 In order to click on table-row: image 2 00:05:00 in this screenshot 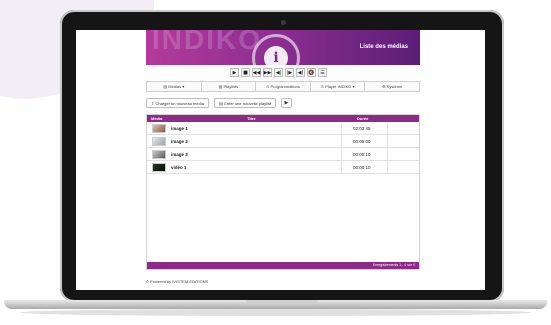, I will do `click(283, 141)`.